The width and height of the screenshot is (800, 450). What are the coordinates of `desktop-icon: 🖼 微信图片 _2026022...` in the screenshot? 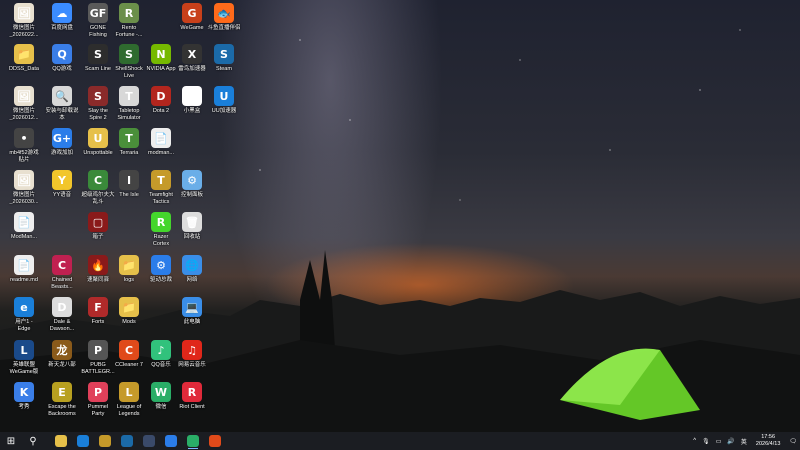 It's located at (24, 21).